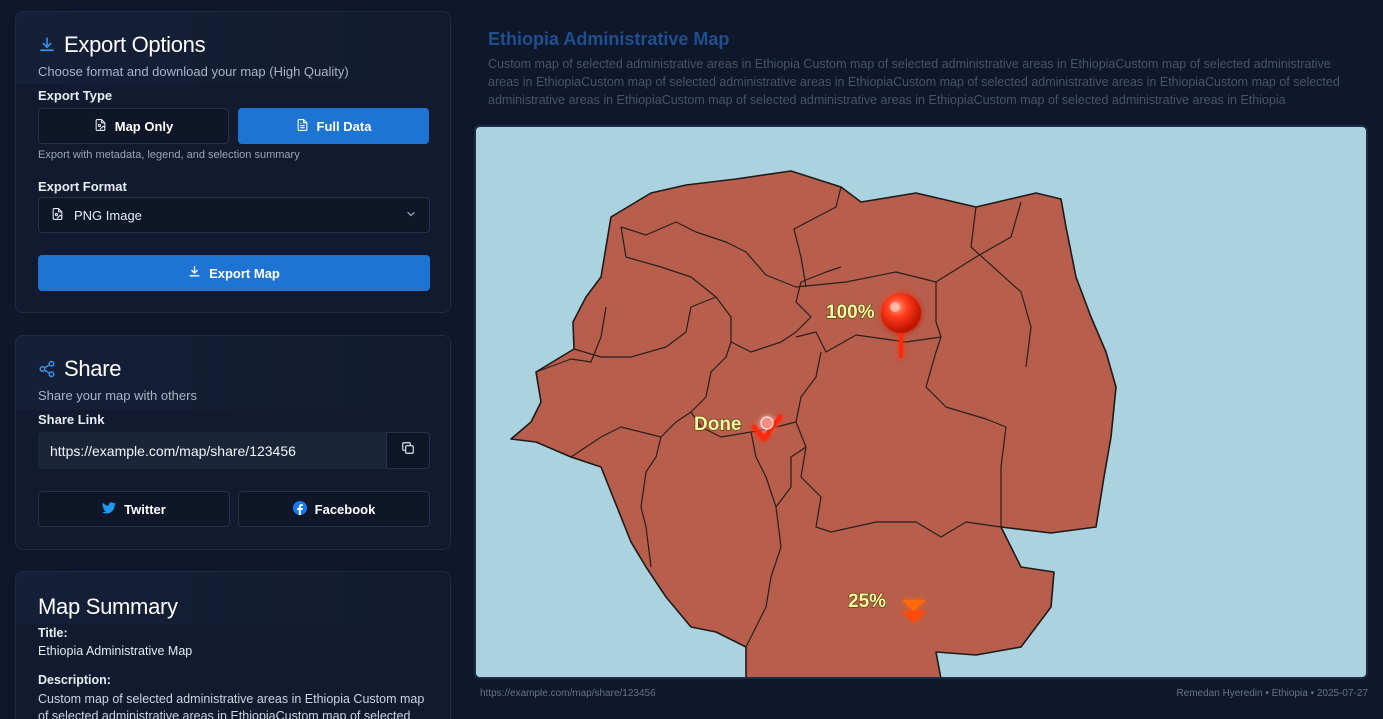  I want to click on summary-title: Map Summary, so click(108, 606).